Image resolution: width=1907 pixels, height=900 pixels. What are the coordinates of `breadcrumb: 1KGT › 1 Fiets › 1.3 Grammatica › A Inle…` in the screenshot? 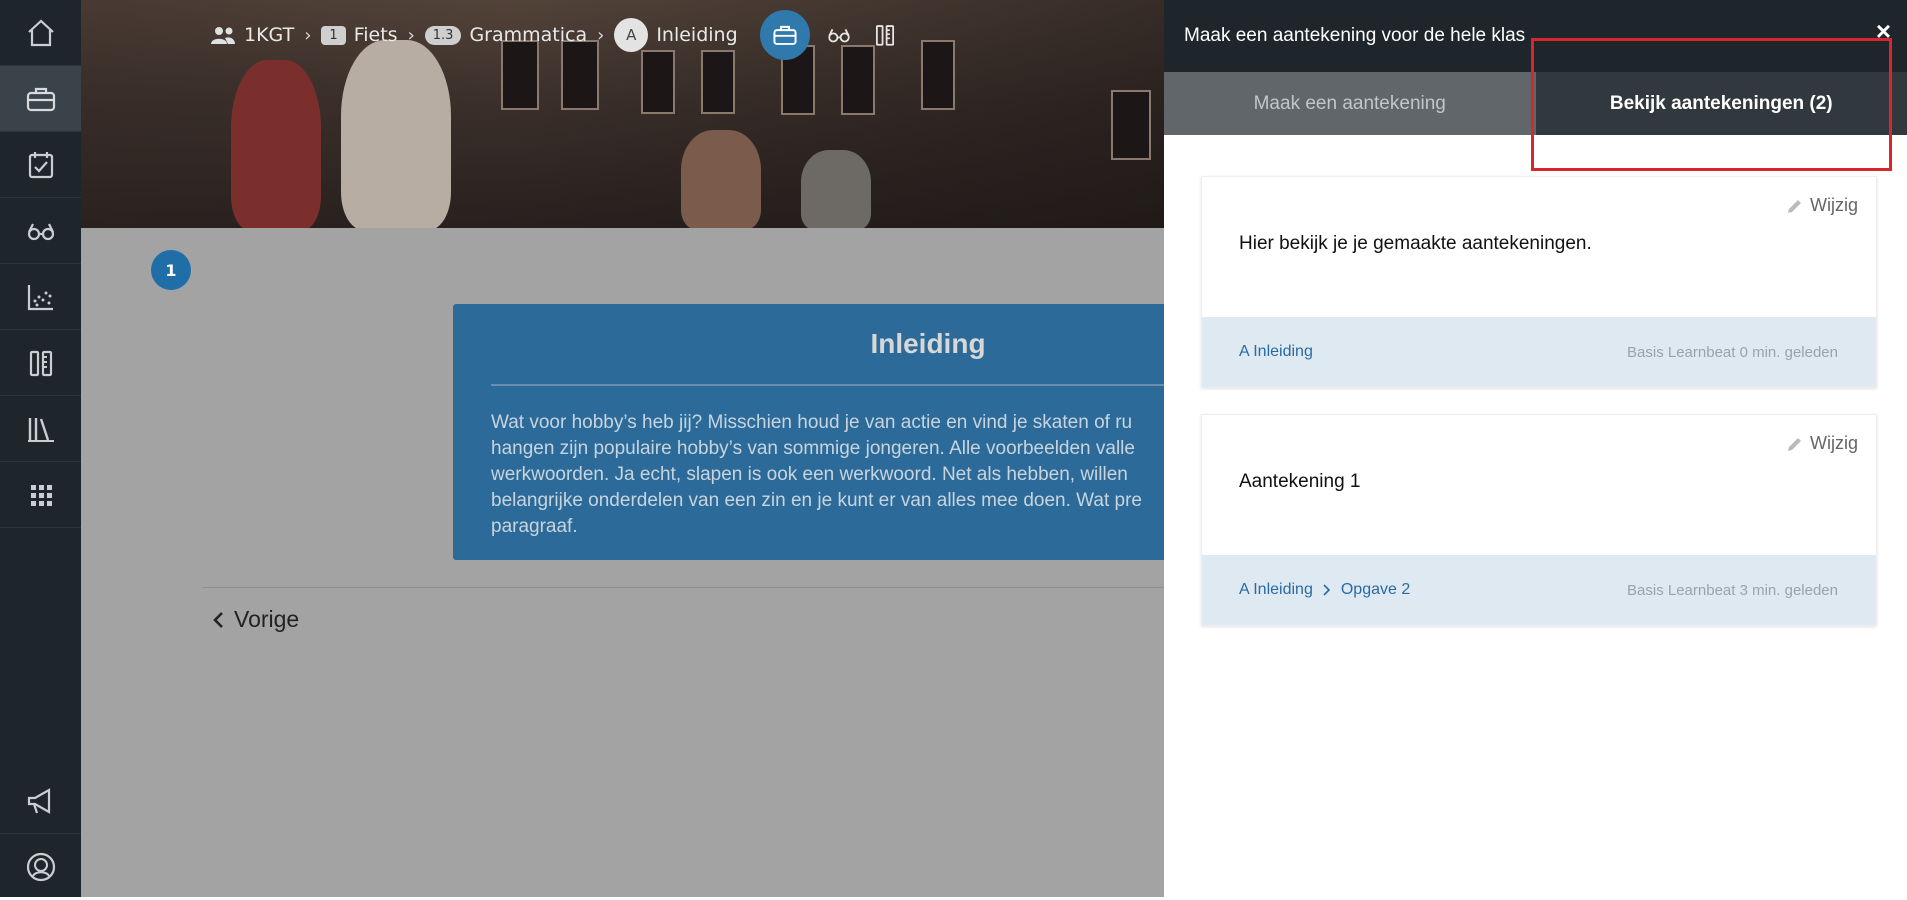 It's located at (556, 35).